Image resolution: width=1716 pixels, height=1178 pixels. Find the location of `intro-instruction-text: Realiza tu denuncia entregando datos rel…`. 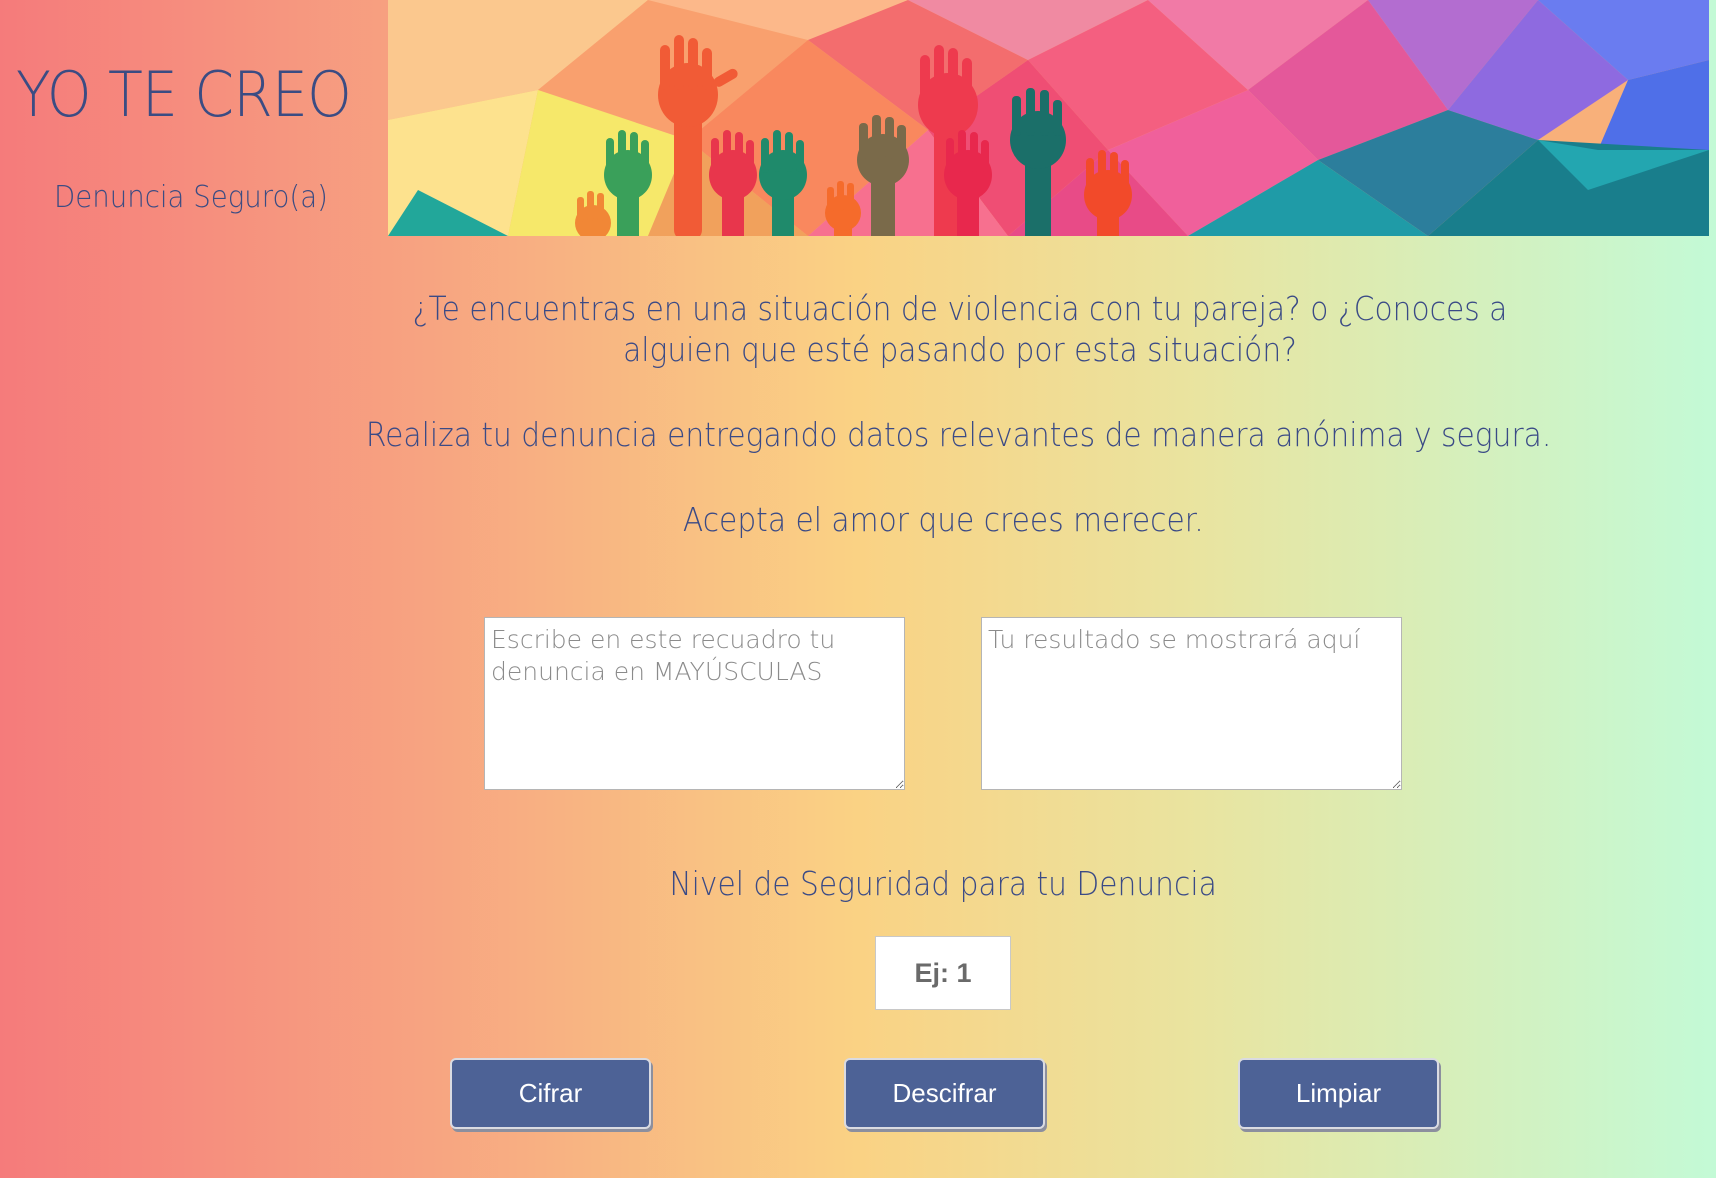

intro-instruction-text: Realiza tu denuncia entregando datos rel… is located at coordinates (958, 434).